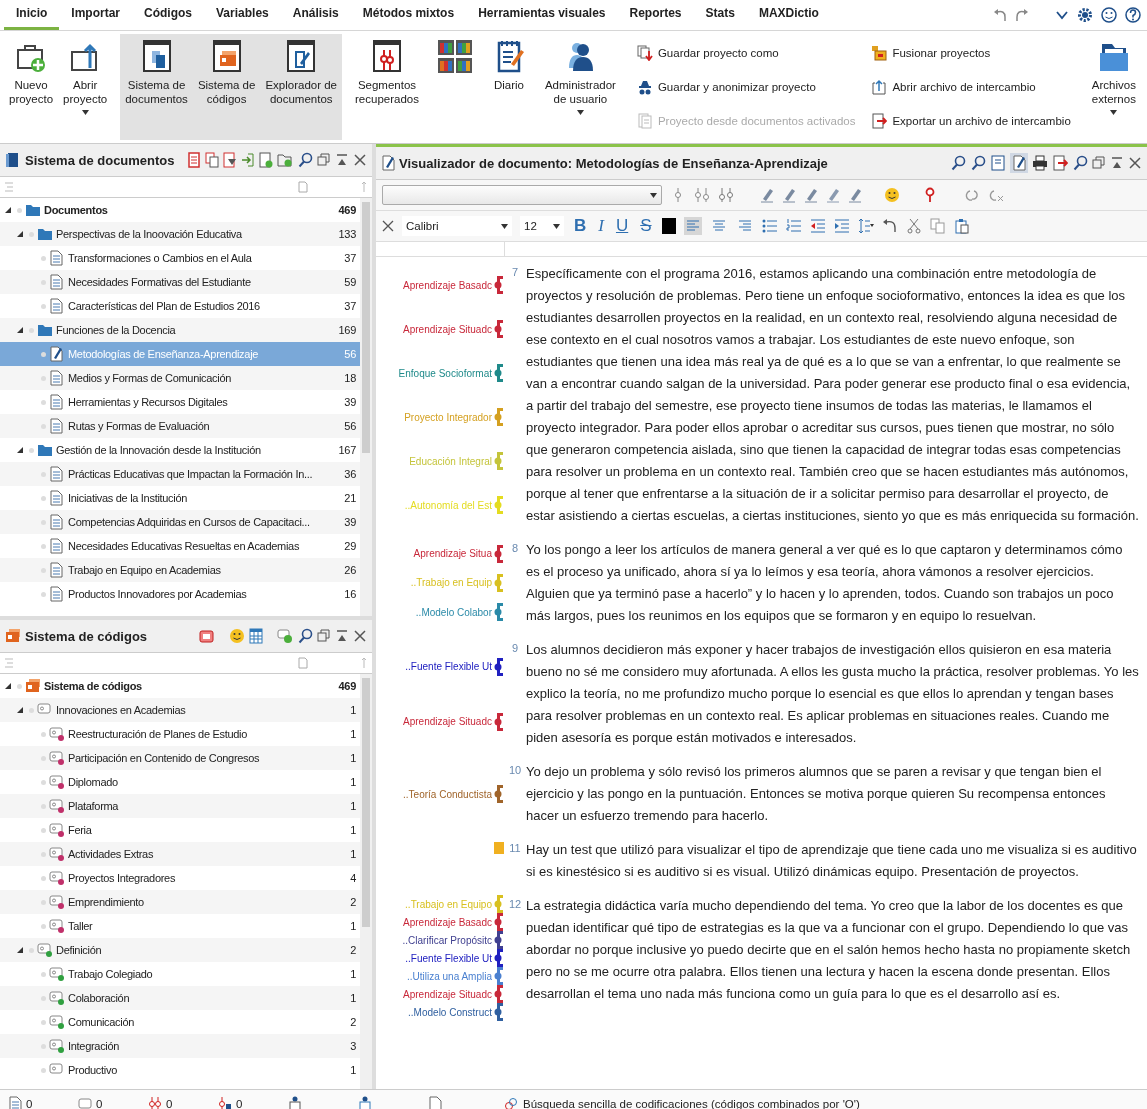 The image size is (1147, 1109). Describe the element at coordinates (833, 694) in the screenshot. I see `paragraph-text: Los alumnos decidieron más exponer y hacer trabajos de investigación ellos quisieron en esa materia bueno no sé me considero muy afortunada. A ellos les gusta mucho la práctica, resolver problemas. Yo les explico la teoría, no me profundizo mucho porque lo esencial es que ellos lo aprendan y tengan bases para resolver problemas en un contexto real. Es aplicar problemas en situaciones reales. Cuando me piden asesoría es porque están motivados e interesados.` at that location.